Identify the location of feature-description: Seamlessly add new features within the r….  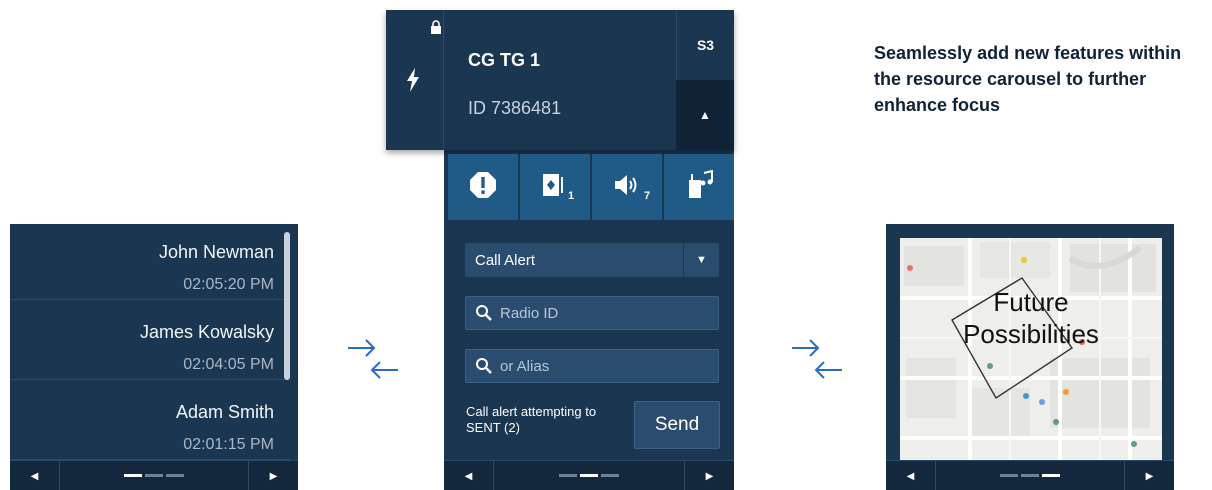
(1028, 79).